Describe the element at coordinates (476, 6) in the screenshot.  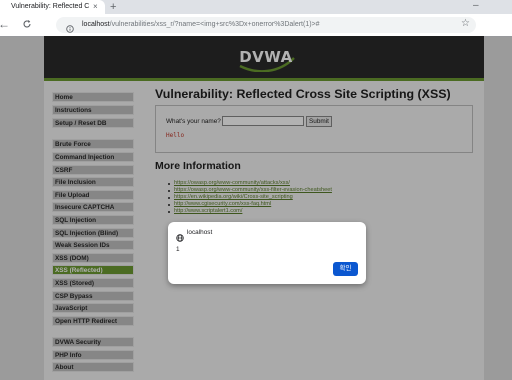
I see `minimize-icon: –` at that location.